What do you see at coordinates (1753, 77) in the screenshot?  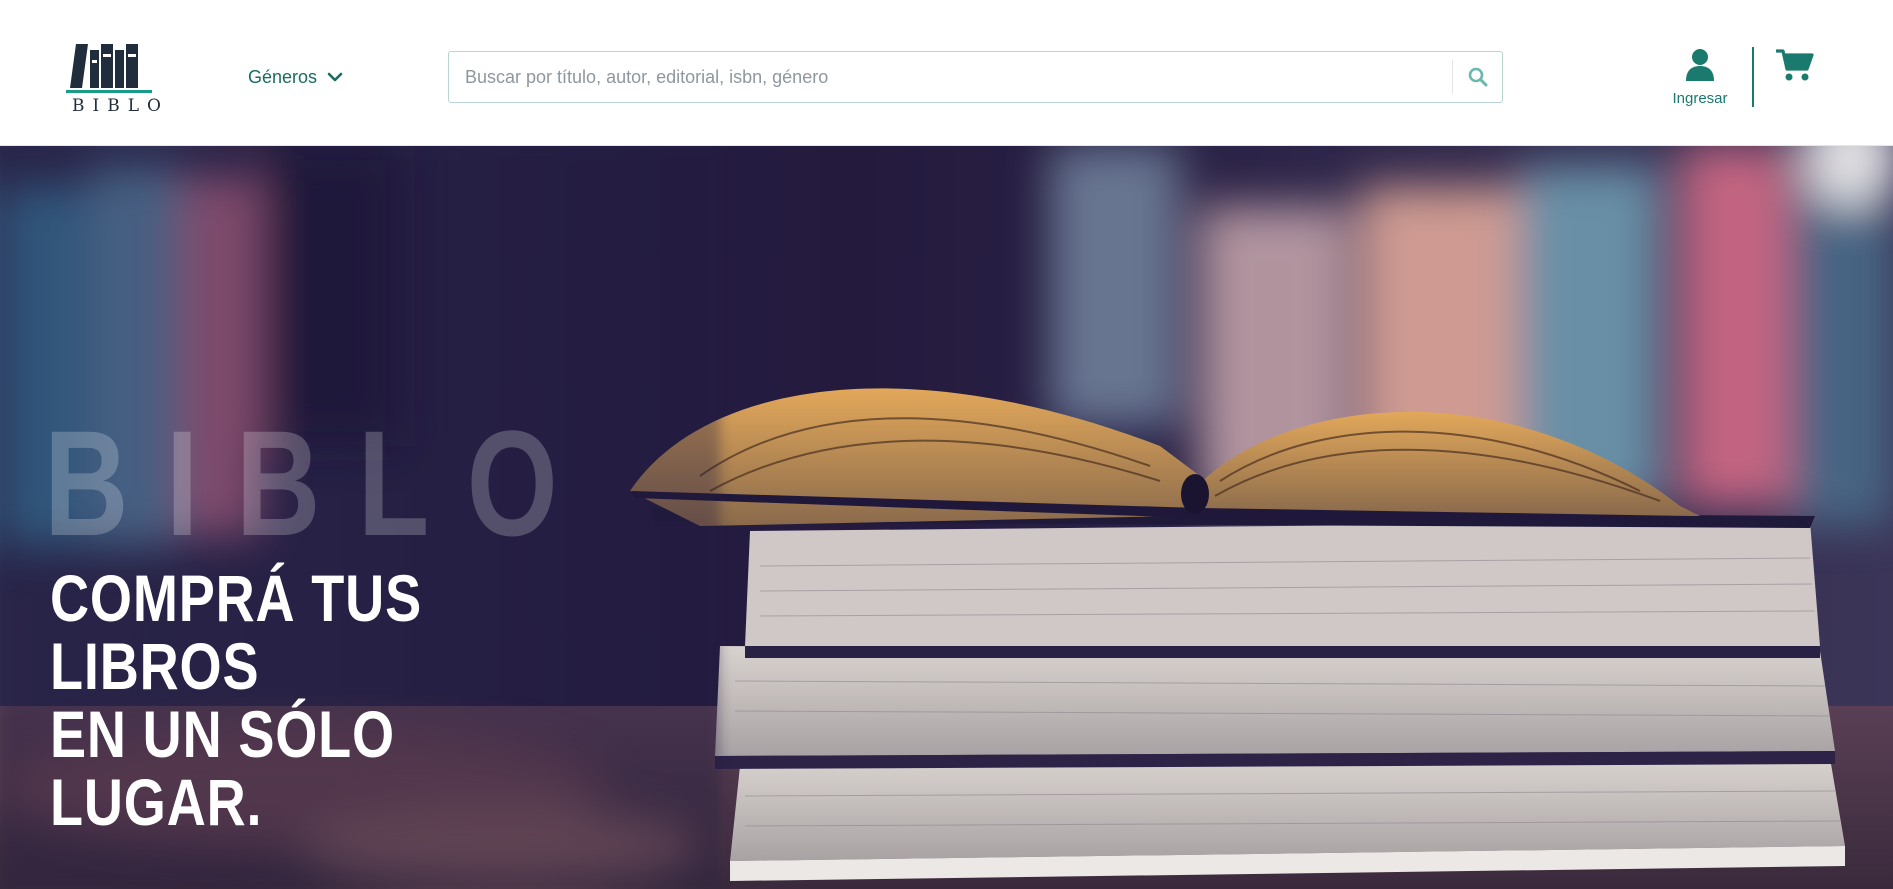 I see `header-divider` at bounding box center [1753, 77].